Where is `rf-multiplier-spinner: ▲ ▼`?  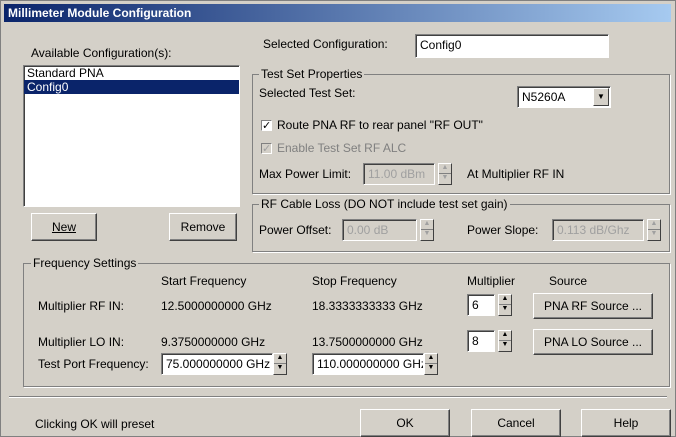 rf-multiplier-spinner: ▲ ▼ is located at coordinates (505, 305).